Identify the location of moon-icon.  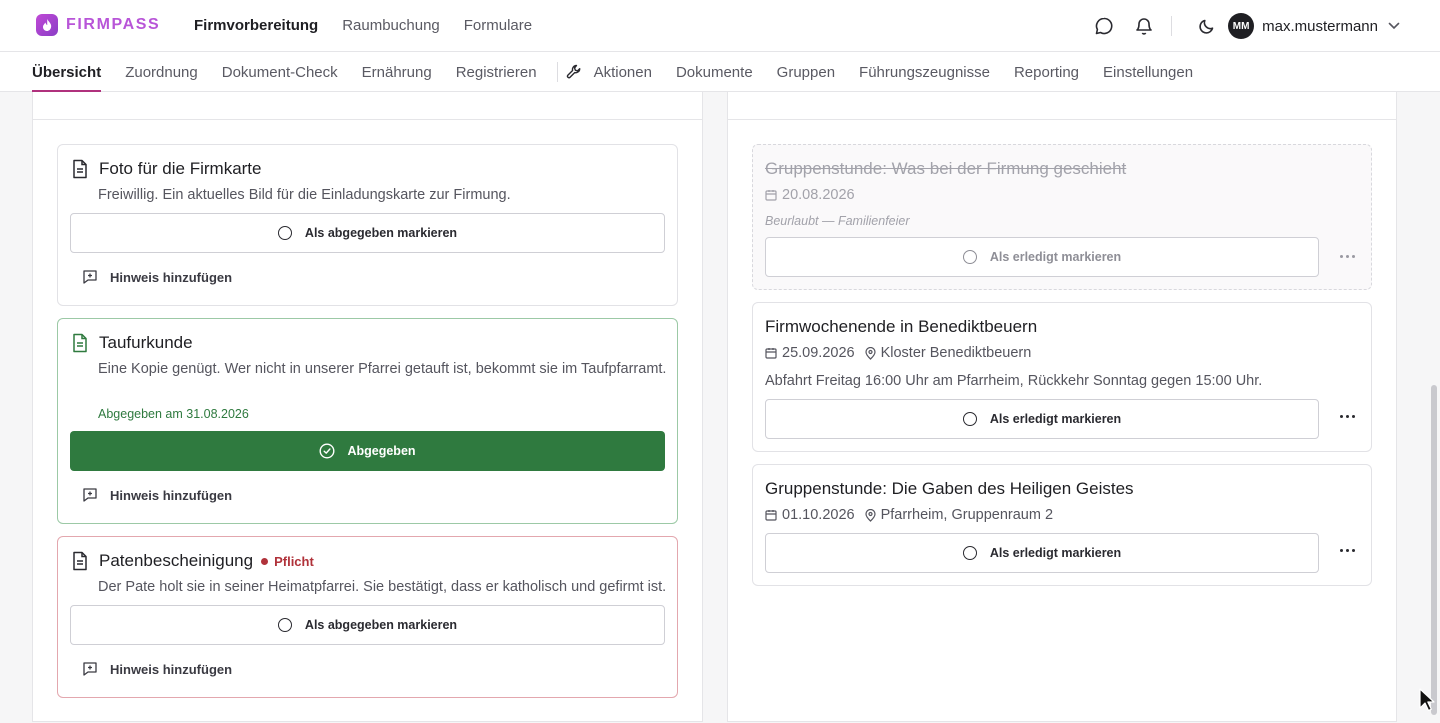
(1207, 26).